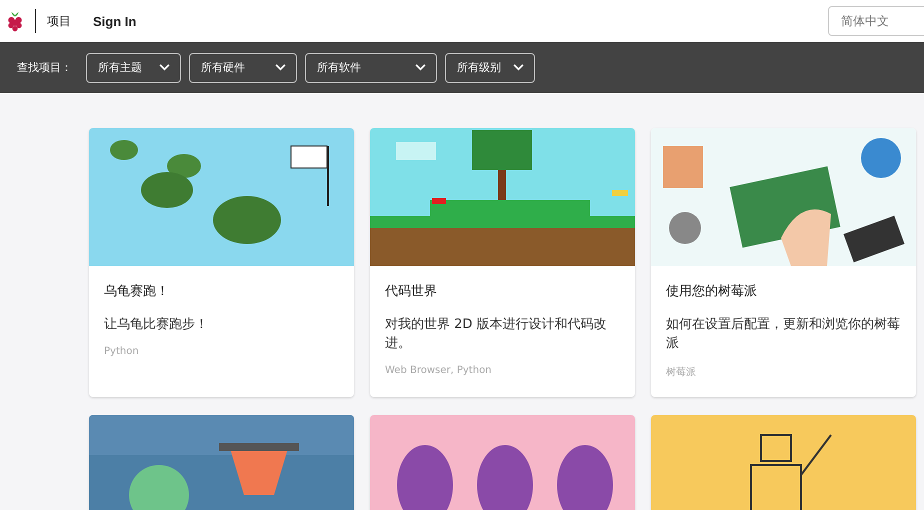 The width and height of the screenshot is (924, 510). Describe the element at coordinates (114, 21) in the screenshot. I see `nav-link: Sign In` at that location.